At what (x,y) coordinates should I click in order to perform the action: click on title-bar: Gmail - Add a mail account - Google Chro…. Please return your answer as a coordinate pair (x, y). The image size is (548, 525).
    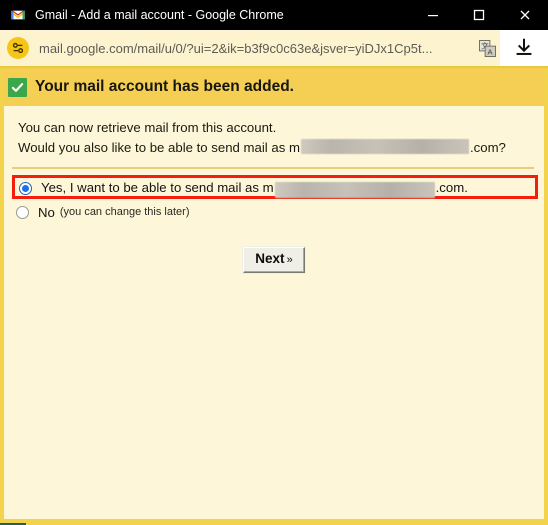
    Looking at the image, I should click on (274, 15).